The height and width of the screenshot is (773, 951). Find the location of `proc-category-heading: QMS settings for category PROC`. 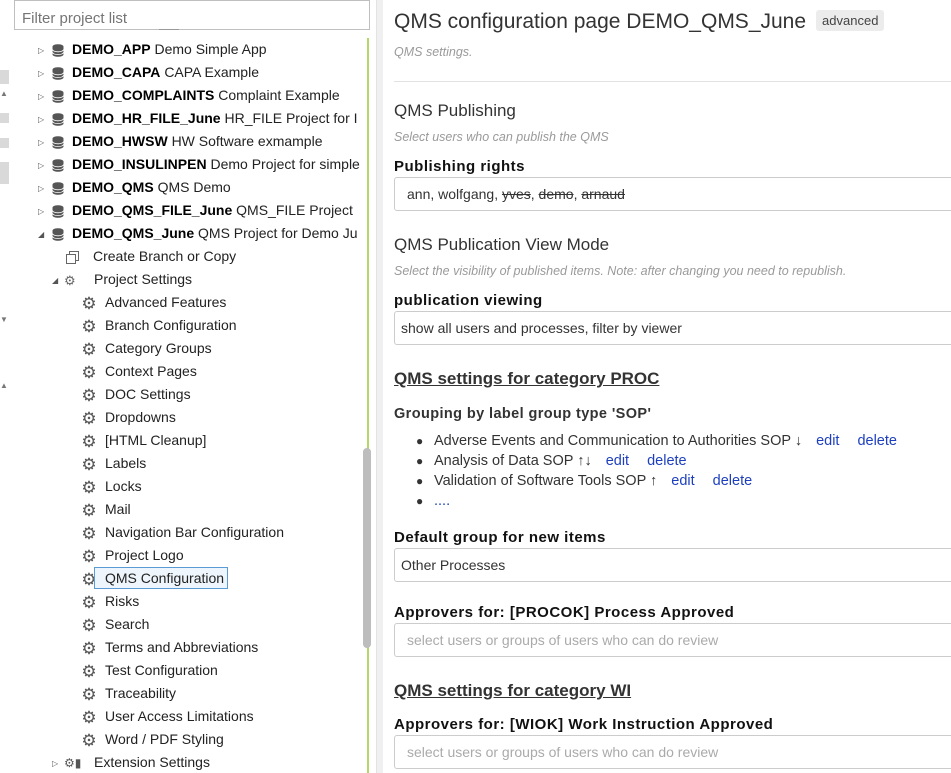

proc-category-heading: QMS settings for category PROC is located at coordinates (527, 378).